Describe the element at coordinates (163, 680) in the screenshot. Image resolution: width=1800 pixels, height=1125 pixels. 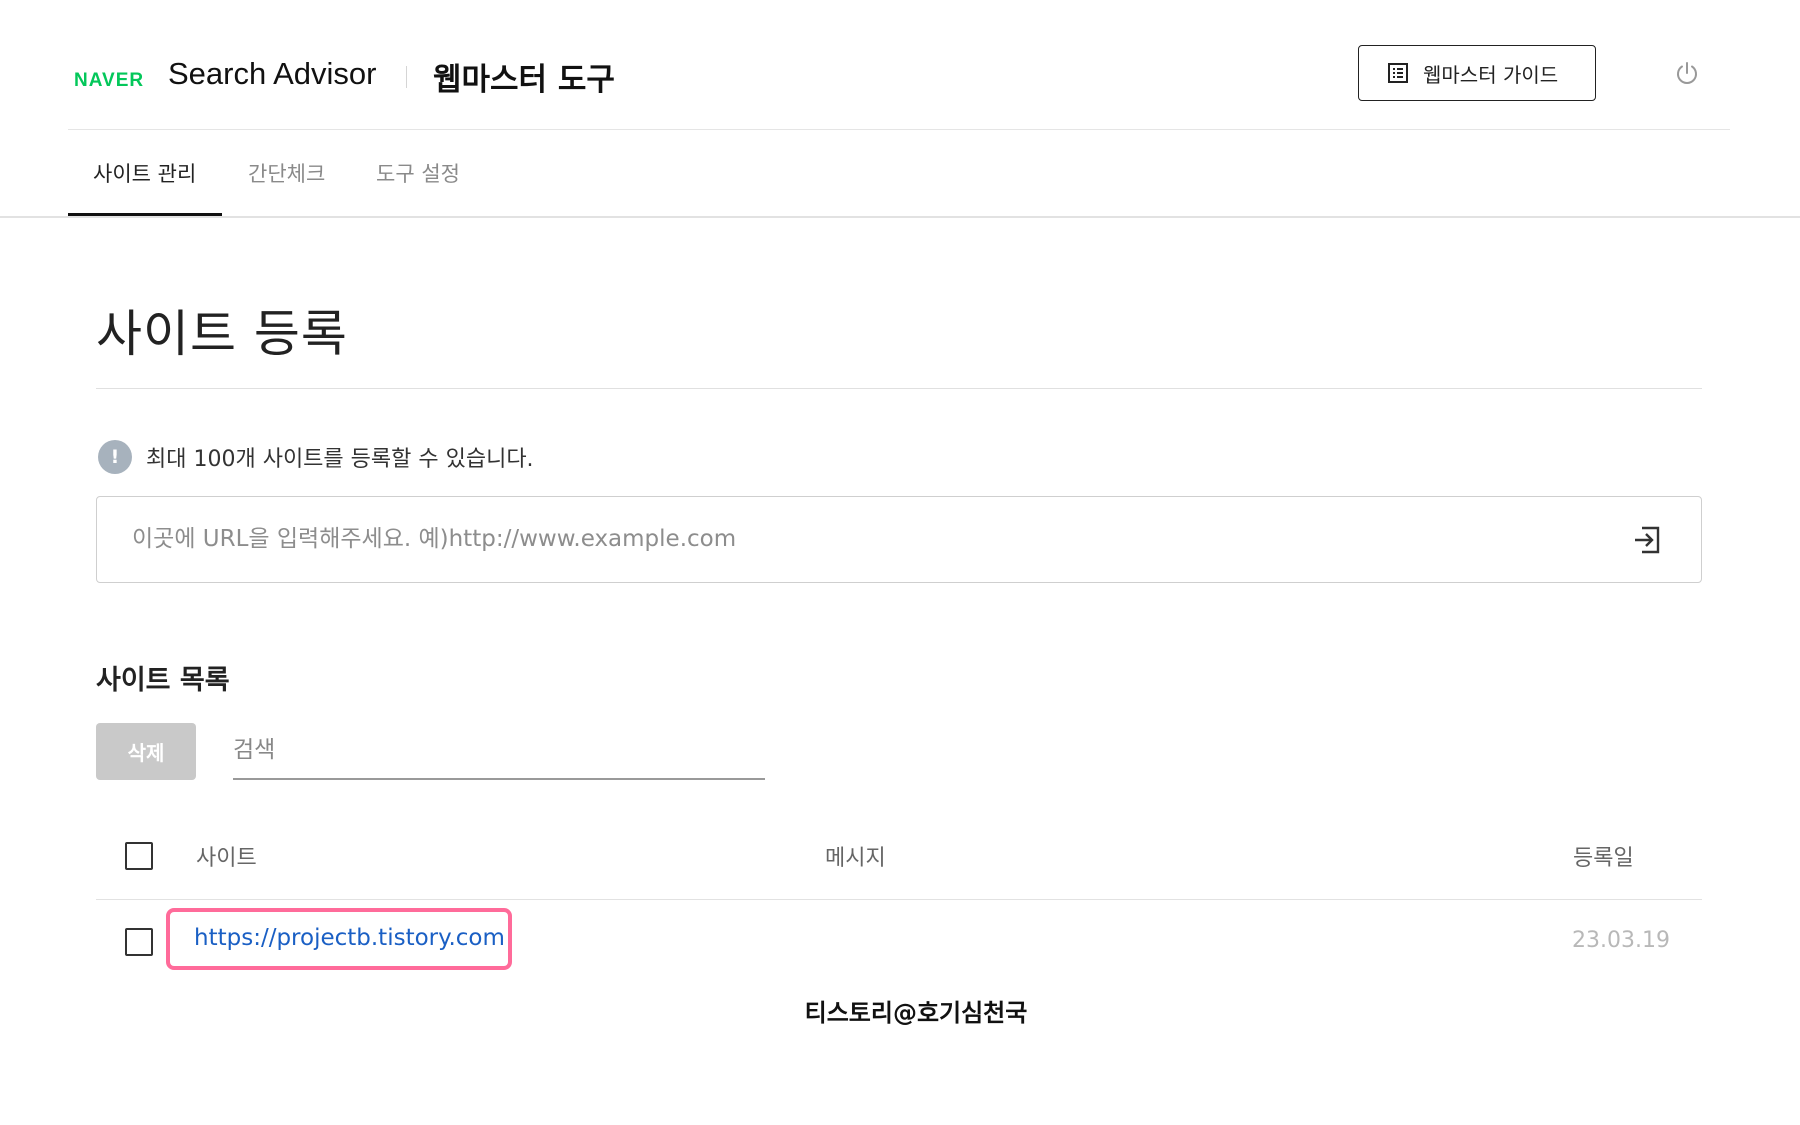
I see `site-list-heading: 사이트 목록` at that location.